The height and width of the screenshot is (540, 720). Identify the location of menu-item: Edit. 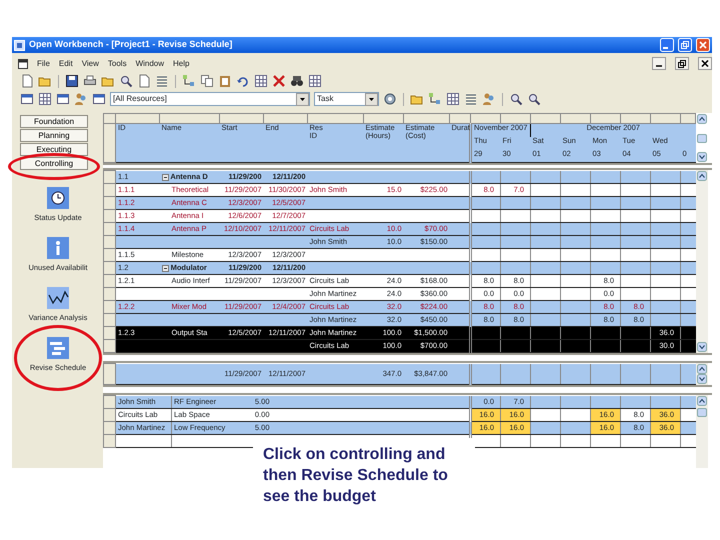
(65, 64).